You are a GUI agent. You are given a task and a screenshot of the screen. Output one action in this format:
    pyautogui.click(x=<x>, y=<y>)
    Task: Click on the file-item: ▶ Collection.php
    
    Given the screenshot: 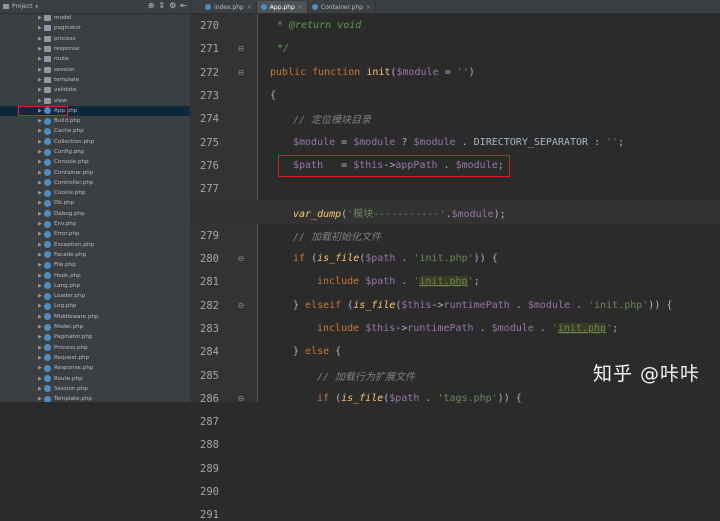 What is the action you would take?
    pyautogui.click(x=95, y=142)
    